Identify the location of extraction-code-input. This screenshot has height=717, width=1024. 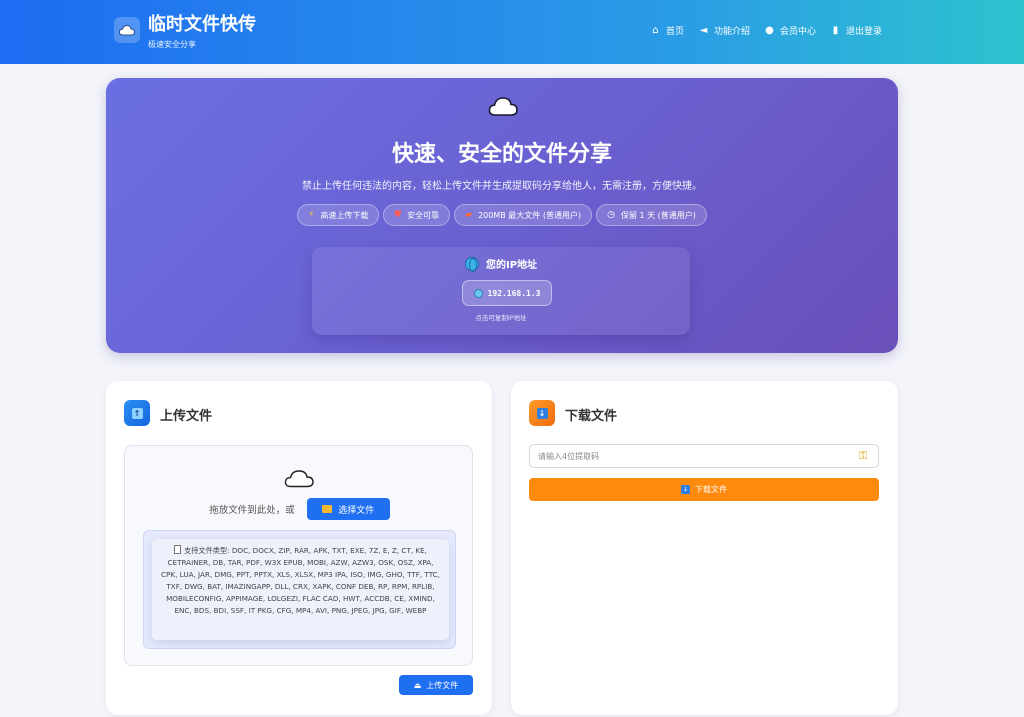
(704, 456).